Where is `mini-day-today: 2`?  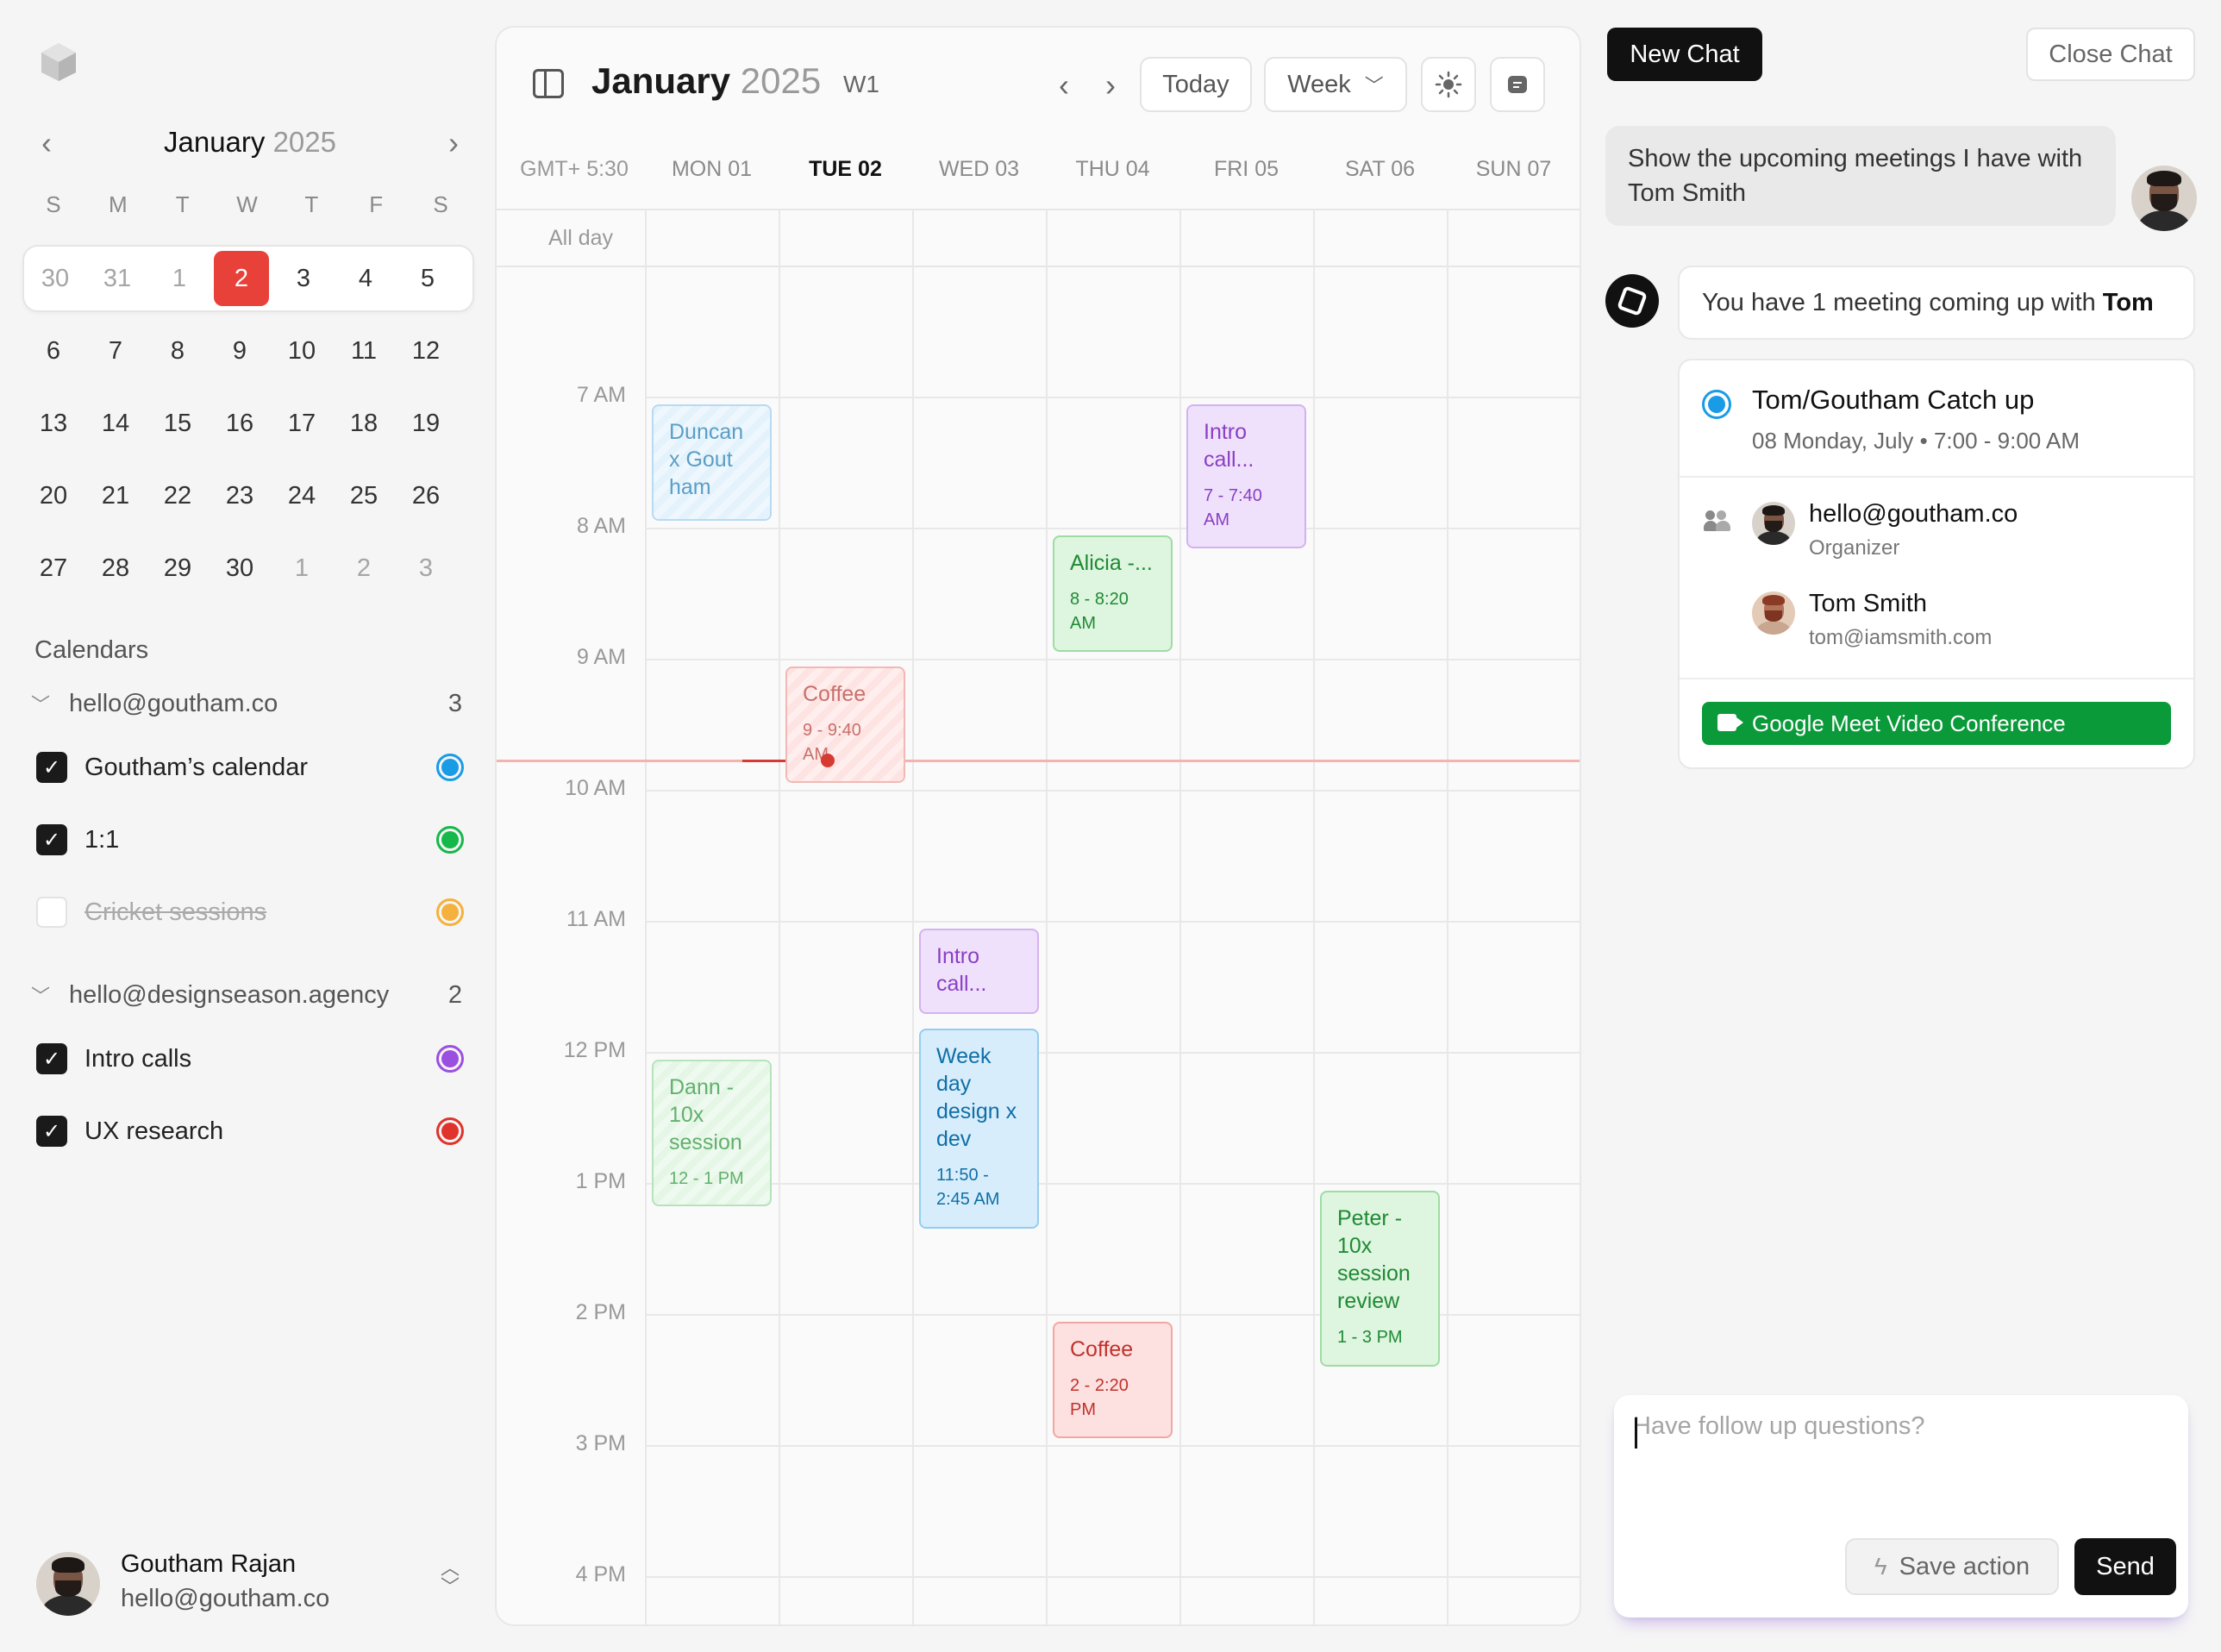 mini-day-today: 2 is located at coordinates (241, 278).